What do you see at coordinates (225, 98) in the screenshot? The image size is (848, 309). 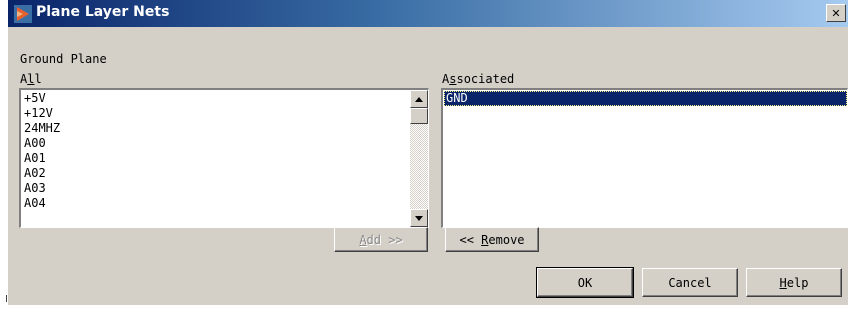 I see `list-item: +5V` at bounding box center [225, 98].